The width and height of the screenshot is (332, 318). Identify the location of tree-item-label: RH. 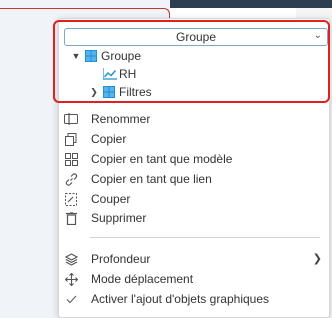
(128, 74).